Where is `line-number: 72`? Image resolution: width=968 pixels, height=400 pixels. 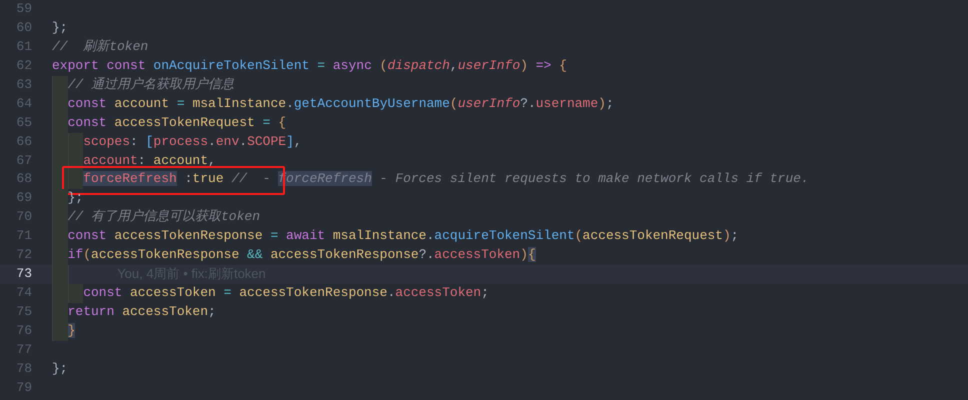
line-number: 72 is located at coordinates (23, 255).